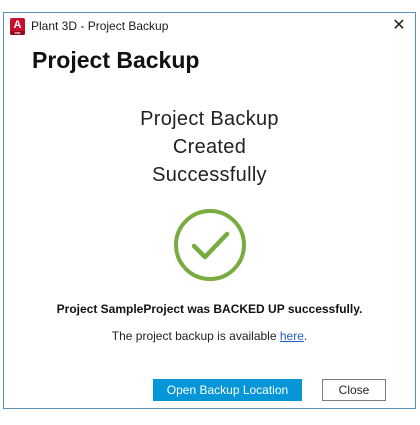 This screenshot has width=420, height=425. What do you see at coordinates (100, 26) in the screenshot?
I see `window-title: Plant 3D - Project Backup` at bounding box center [100, 26].